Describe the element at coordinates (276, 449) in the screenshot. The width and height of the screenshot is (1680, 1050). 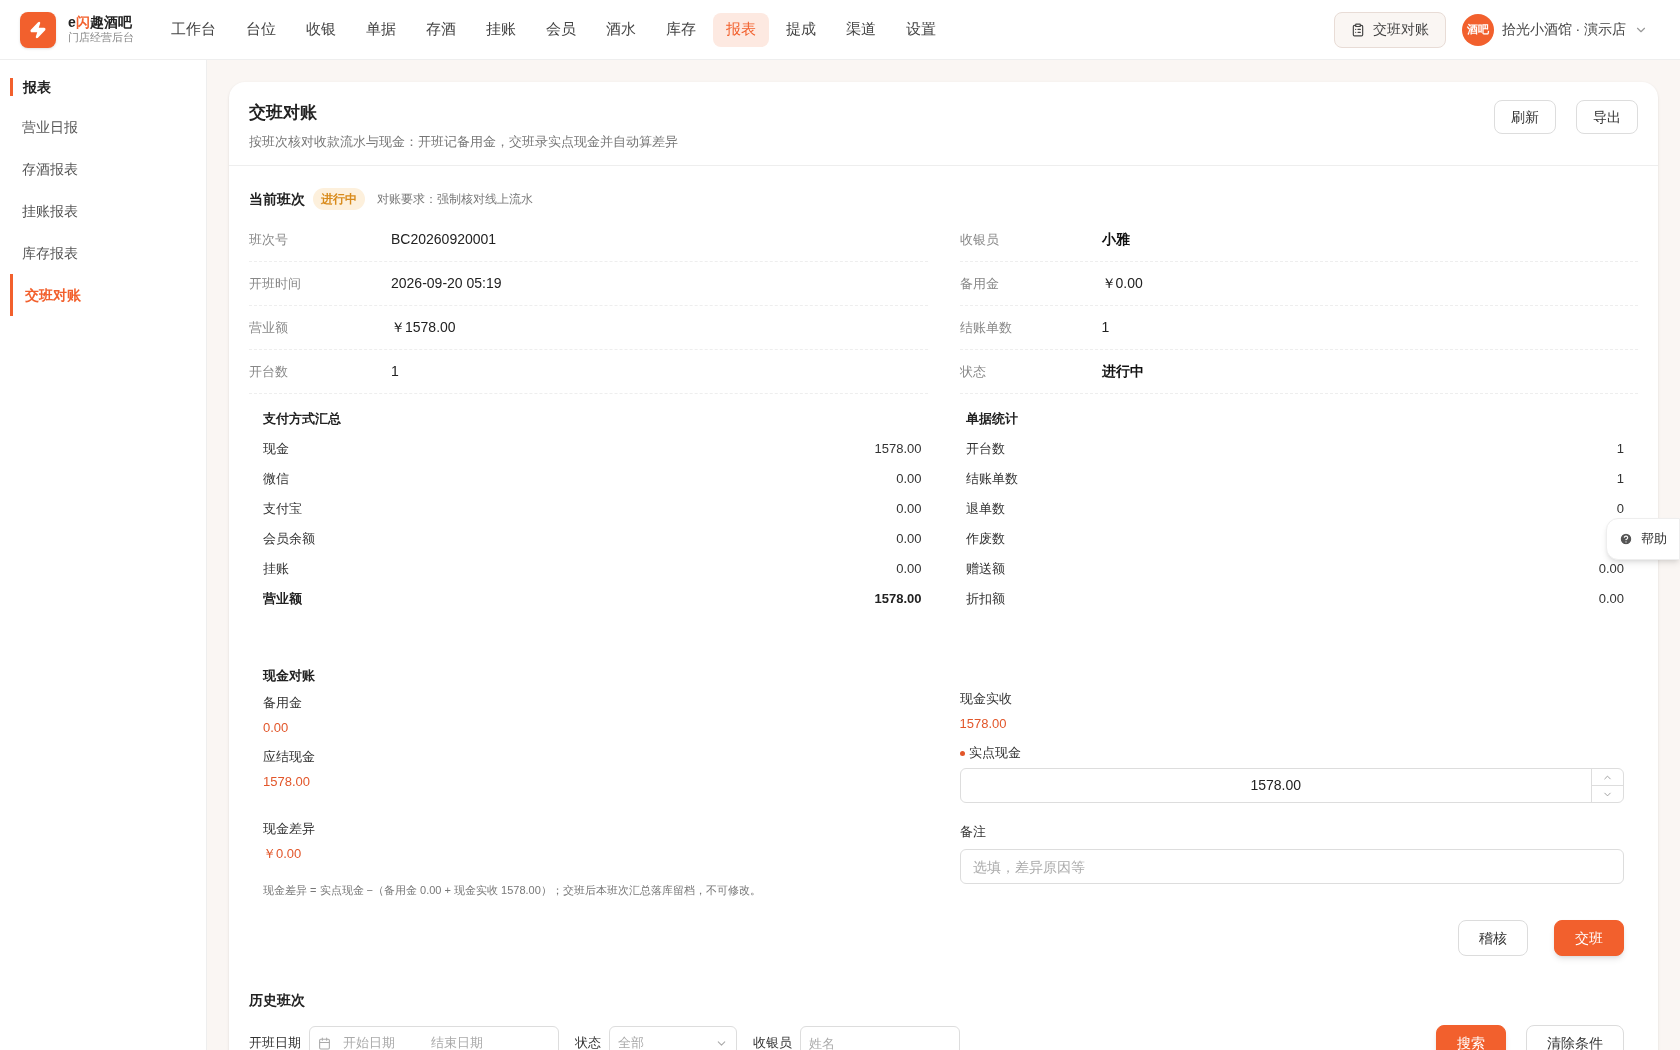
I see `summary-label: 现金` at that location.